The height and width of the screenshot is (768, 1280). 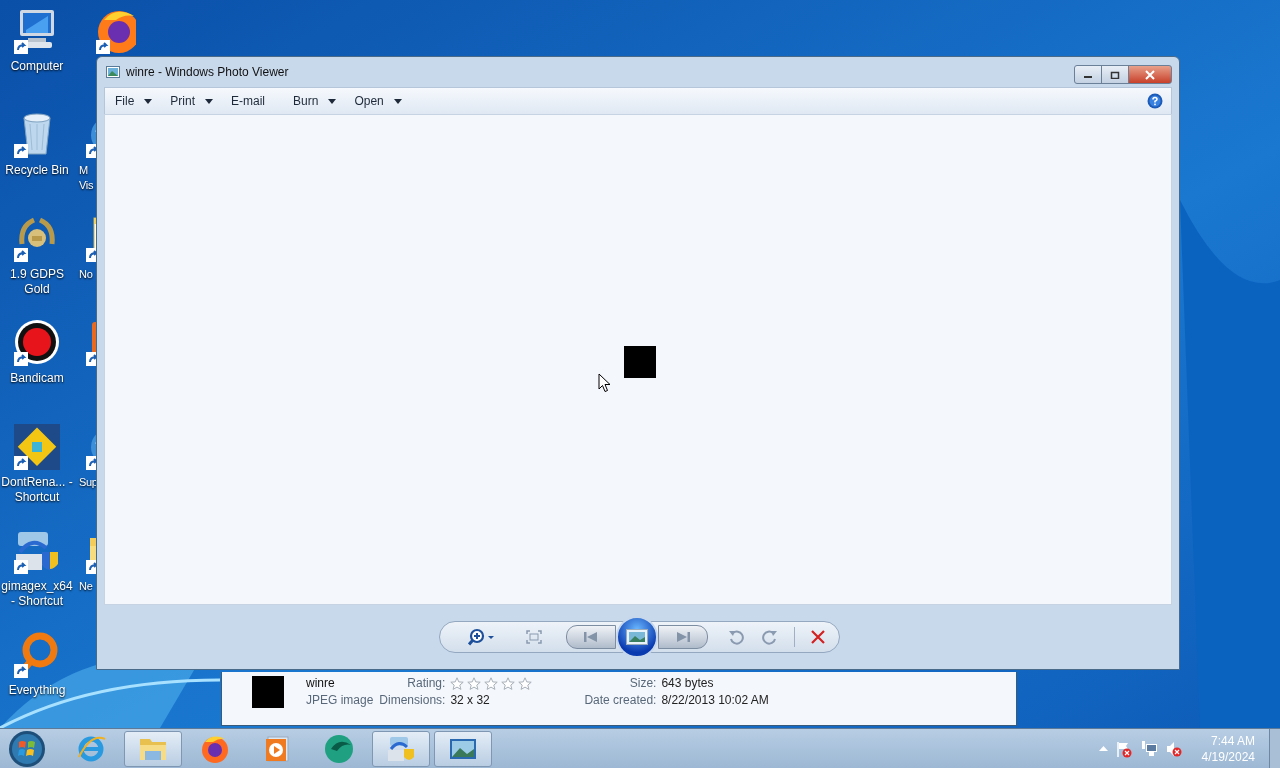 What do you see at coordinates (37, 343) in the screenshot?
I see `record-icon` at bounding box center [37, 343].